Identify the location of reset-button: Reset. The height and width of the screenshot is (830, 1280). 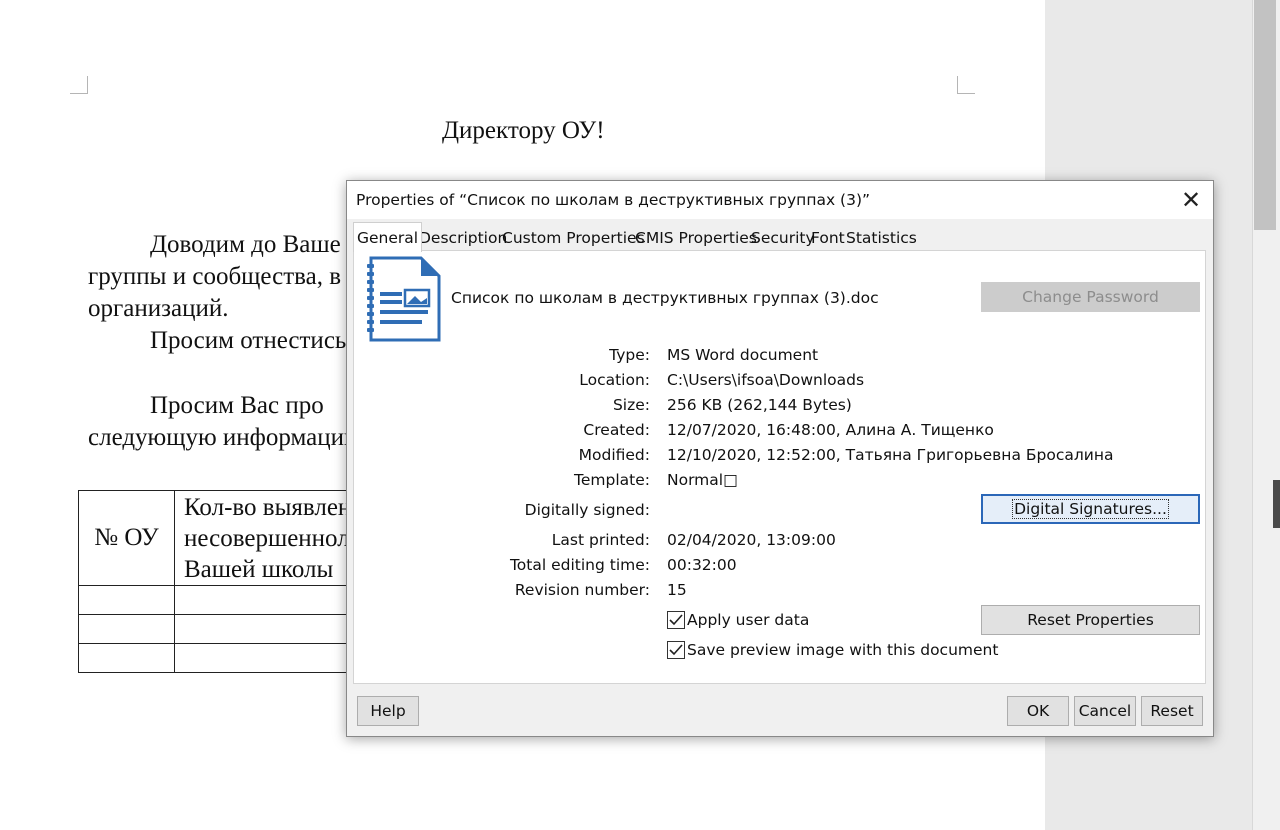
(1172, 711).